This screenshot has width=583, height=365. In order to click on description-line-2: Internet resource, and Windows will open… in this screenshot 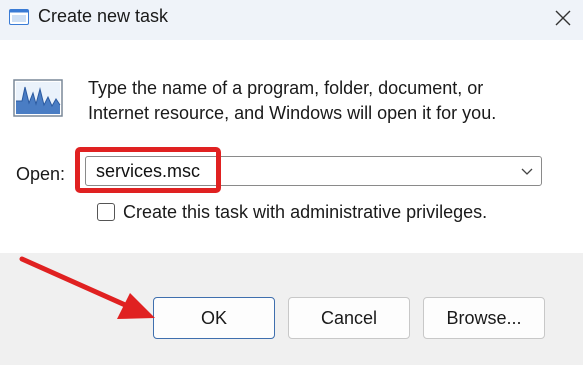, I will do `click(292, 113)`.